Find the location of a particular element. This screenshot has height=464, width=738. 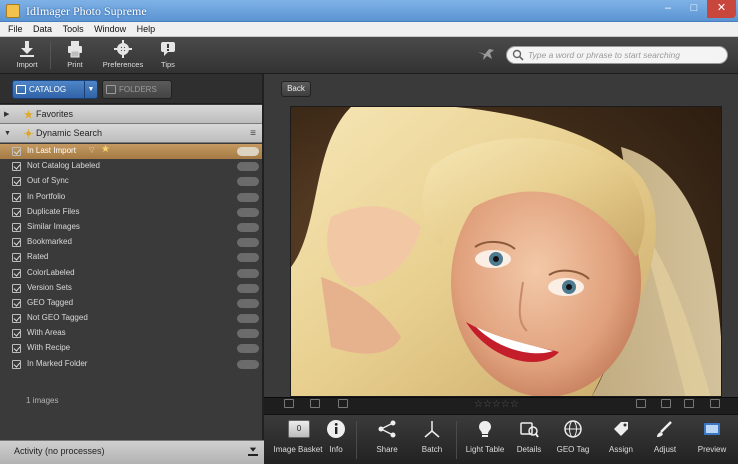

full-screen-icon is located at coordinates (343, 403).